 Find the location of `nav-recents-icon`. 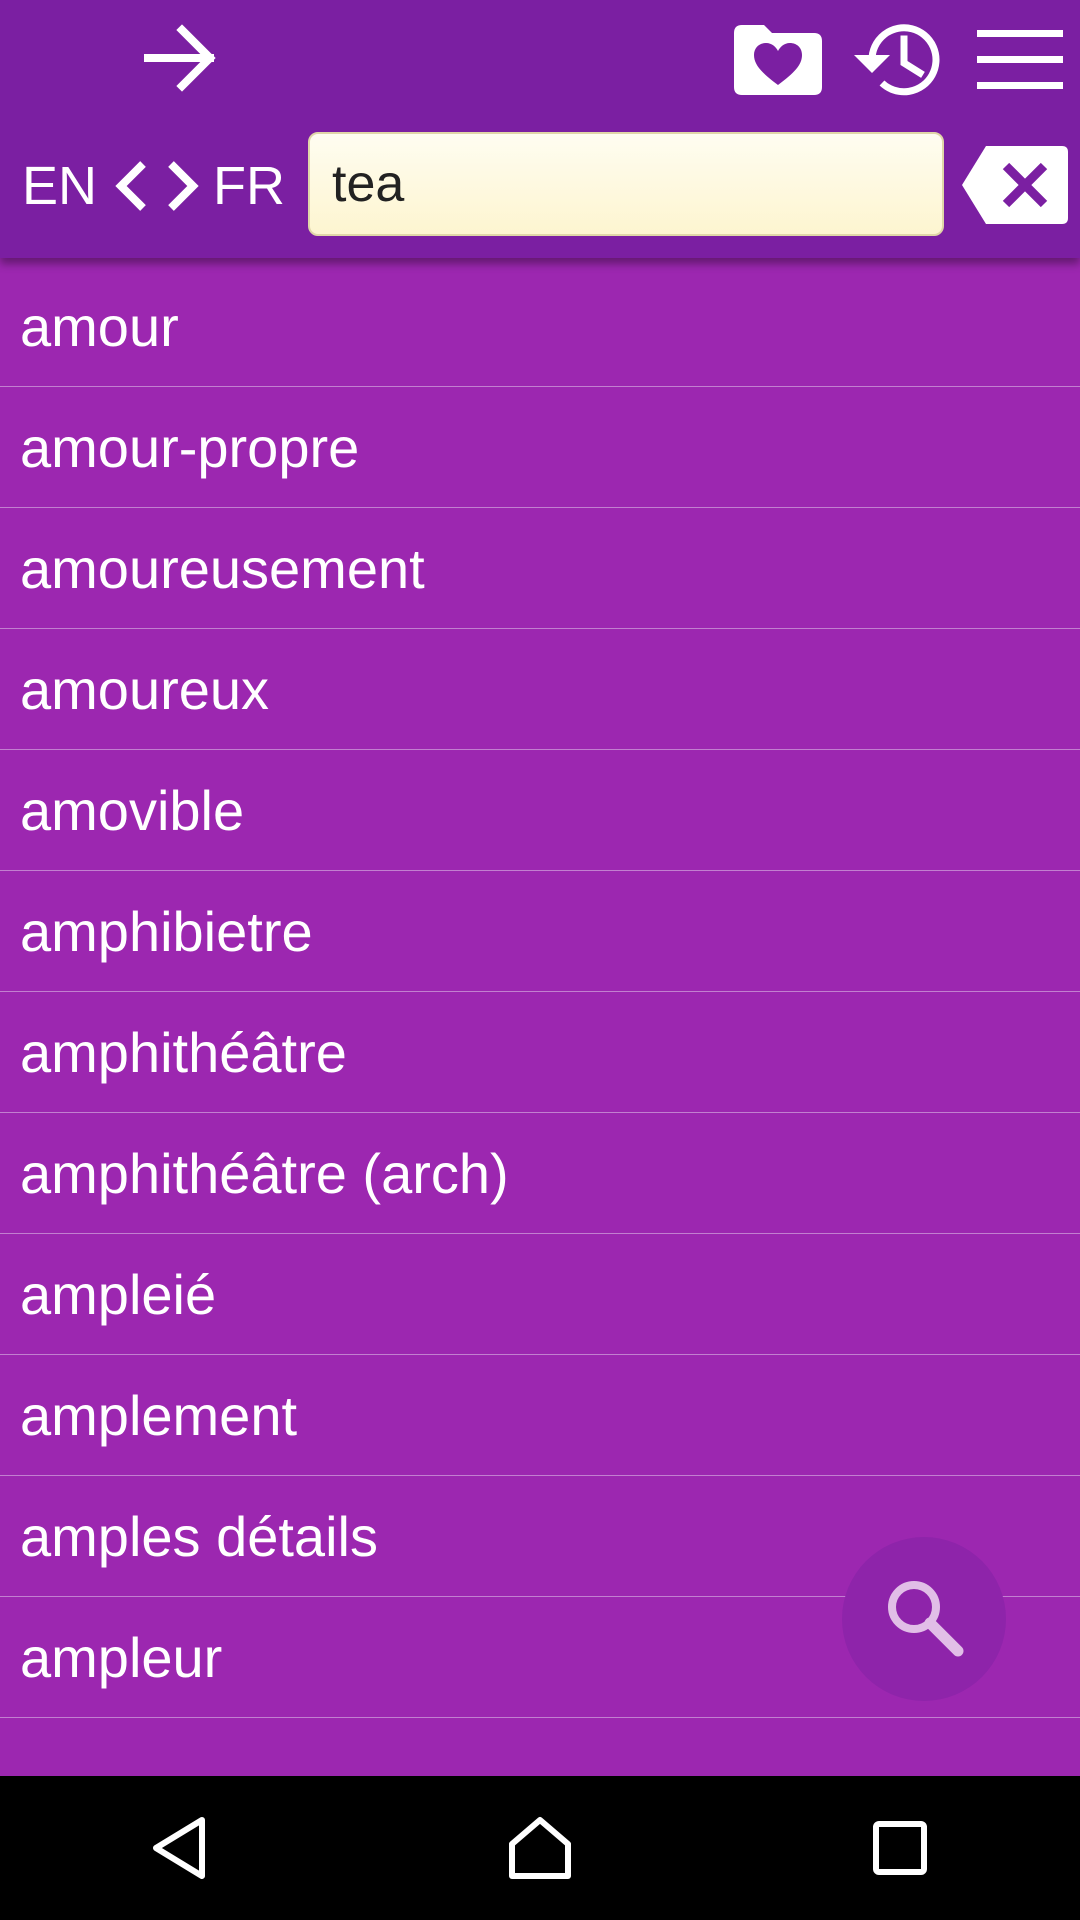

nav-recents-icon is located at coordinates (900, 1848).